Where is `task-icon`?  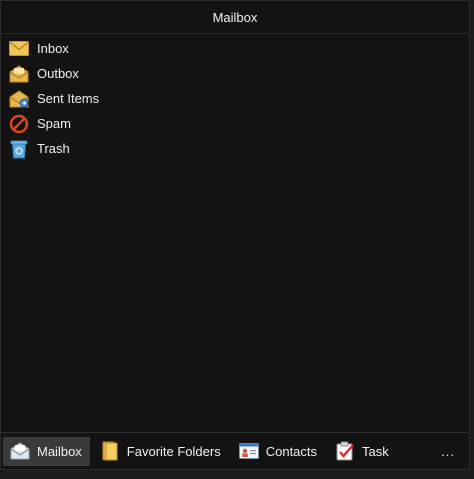
task-icon is located at coordinates (345, 451).